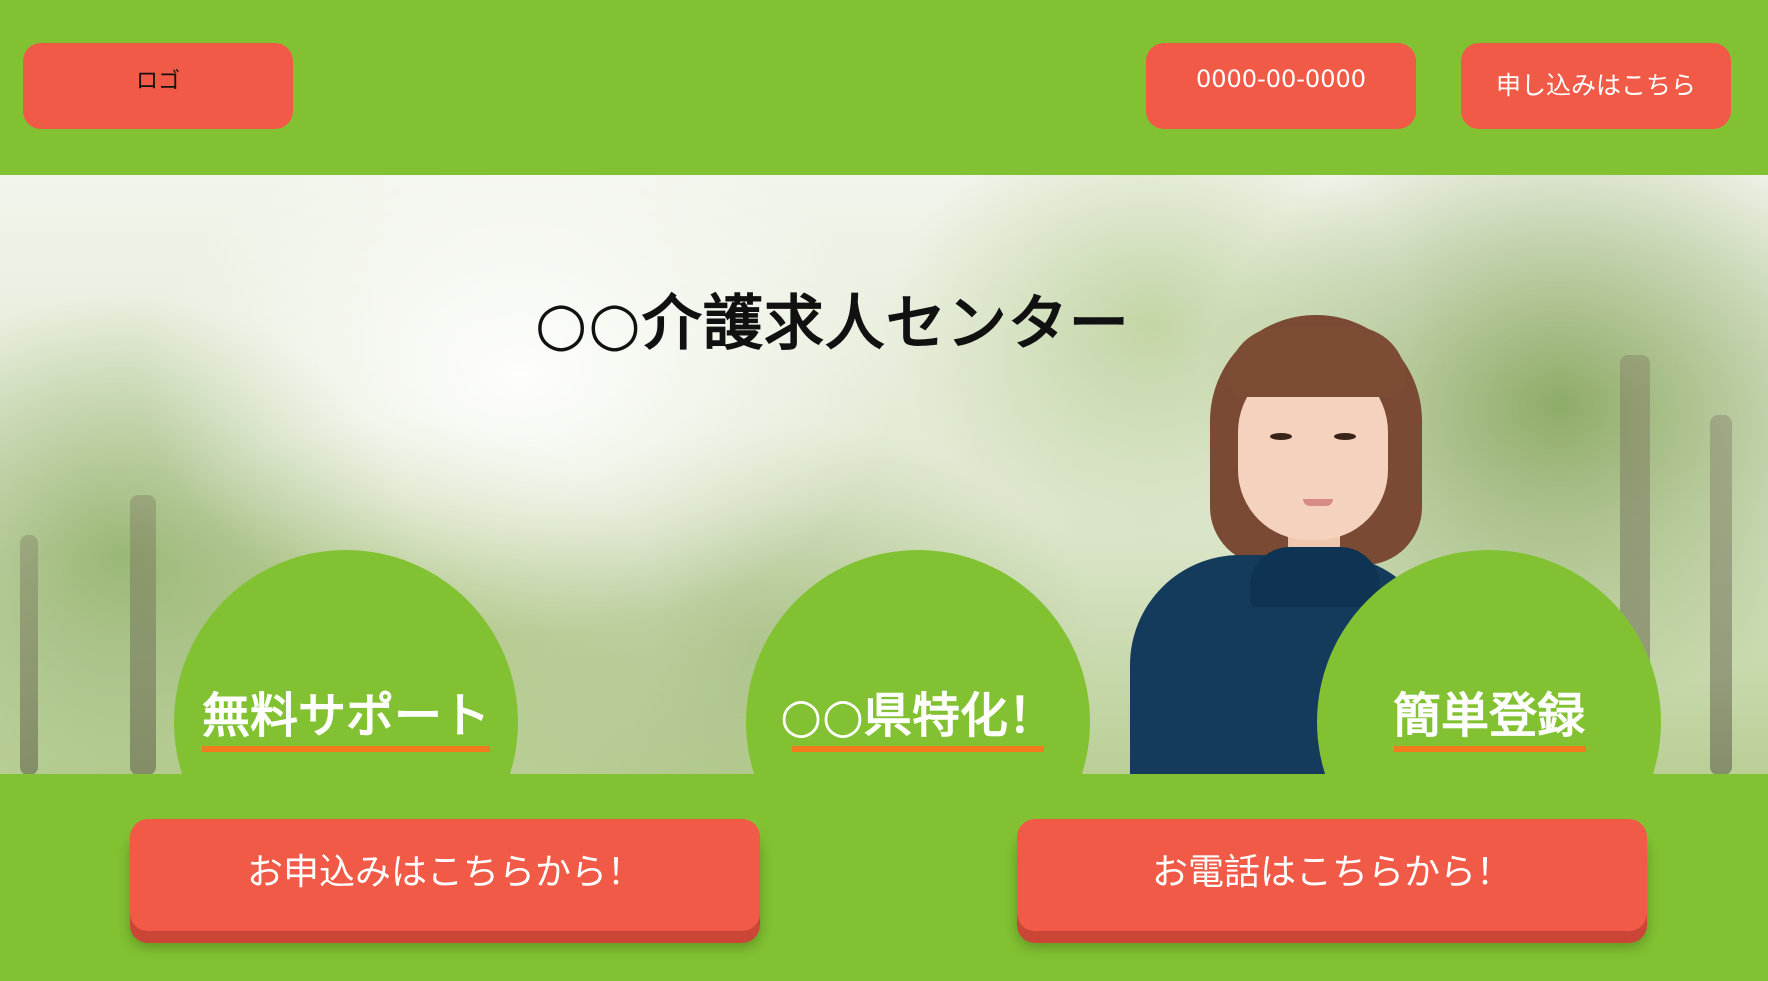  What do you see at coordinates (832, 324) in the screenshot?
I see `hero-title: ○○介護求人センター` at bounding box center [832, 324].